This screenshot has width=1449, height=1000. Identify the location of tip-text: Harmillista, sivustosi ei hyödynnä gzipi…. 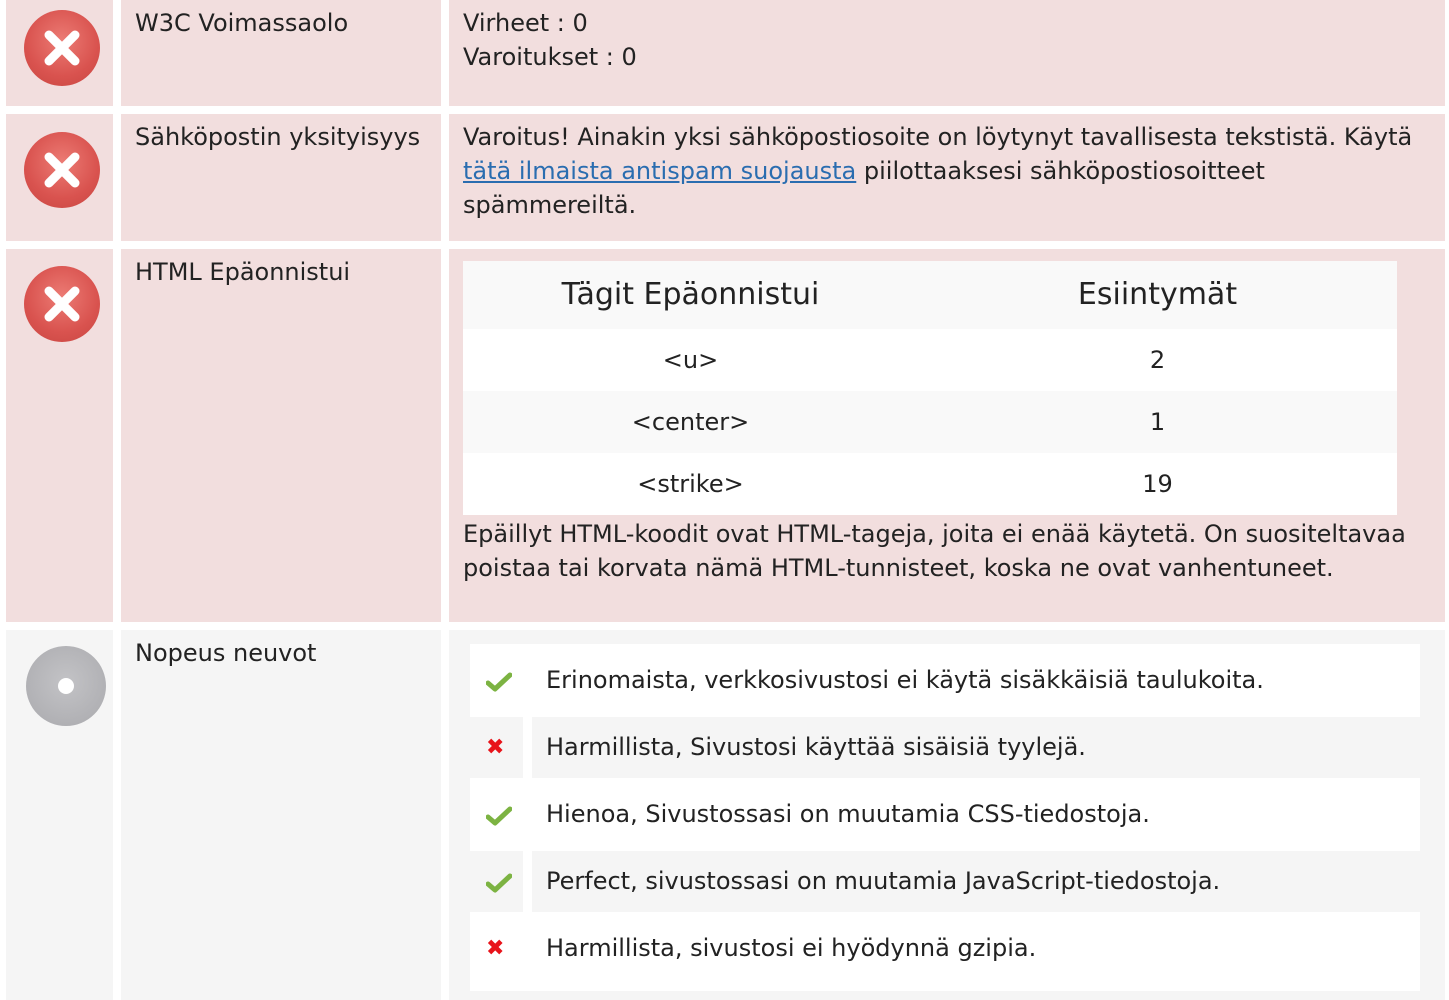
(791, 948).